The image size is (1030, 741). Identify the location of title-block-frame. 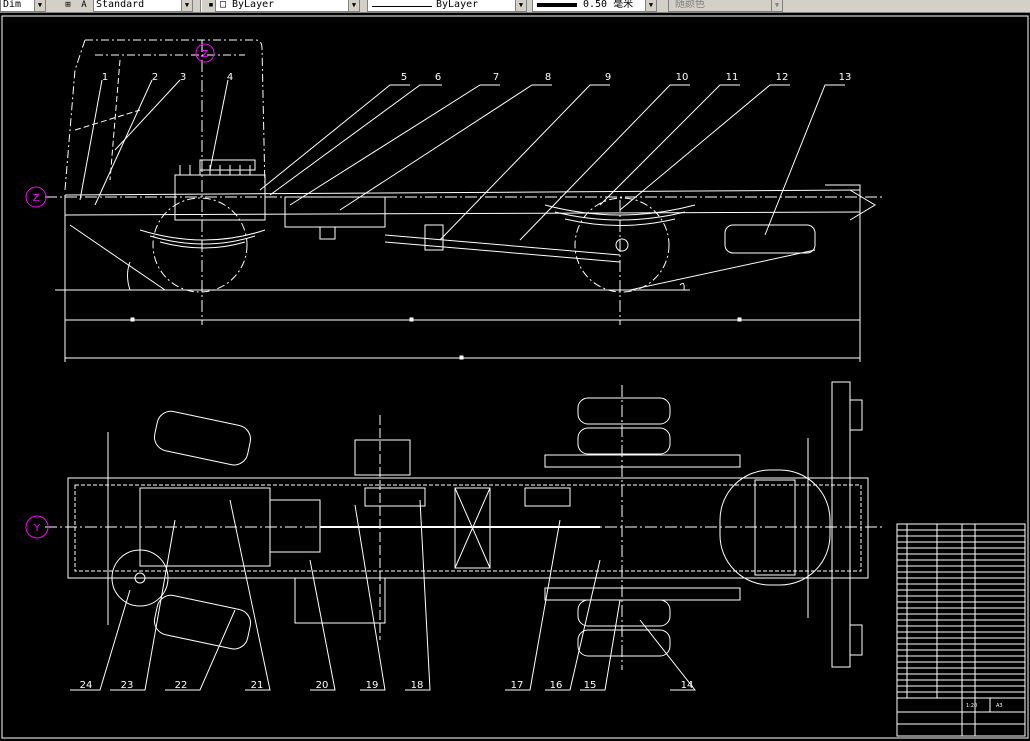
(961, 630).